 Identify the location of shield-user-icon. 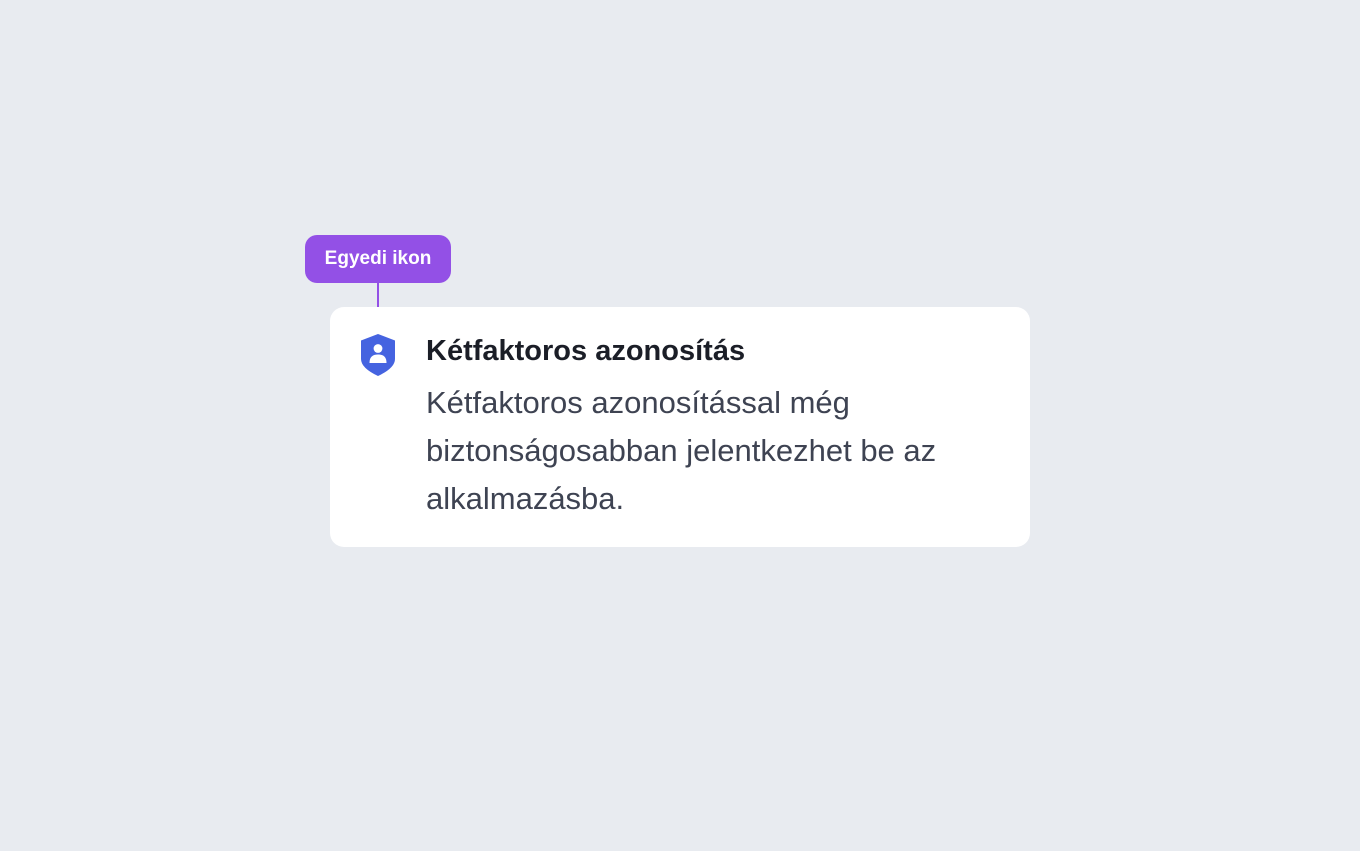
(378, 355).